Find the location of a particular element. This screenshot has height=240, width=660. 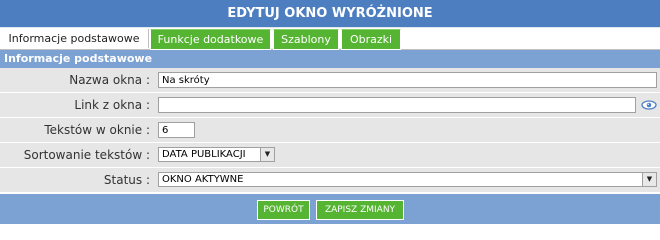

row-nazwa-okna: Nazwa okna : Na skróty is located at coordinates (330, 80).